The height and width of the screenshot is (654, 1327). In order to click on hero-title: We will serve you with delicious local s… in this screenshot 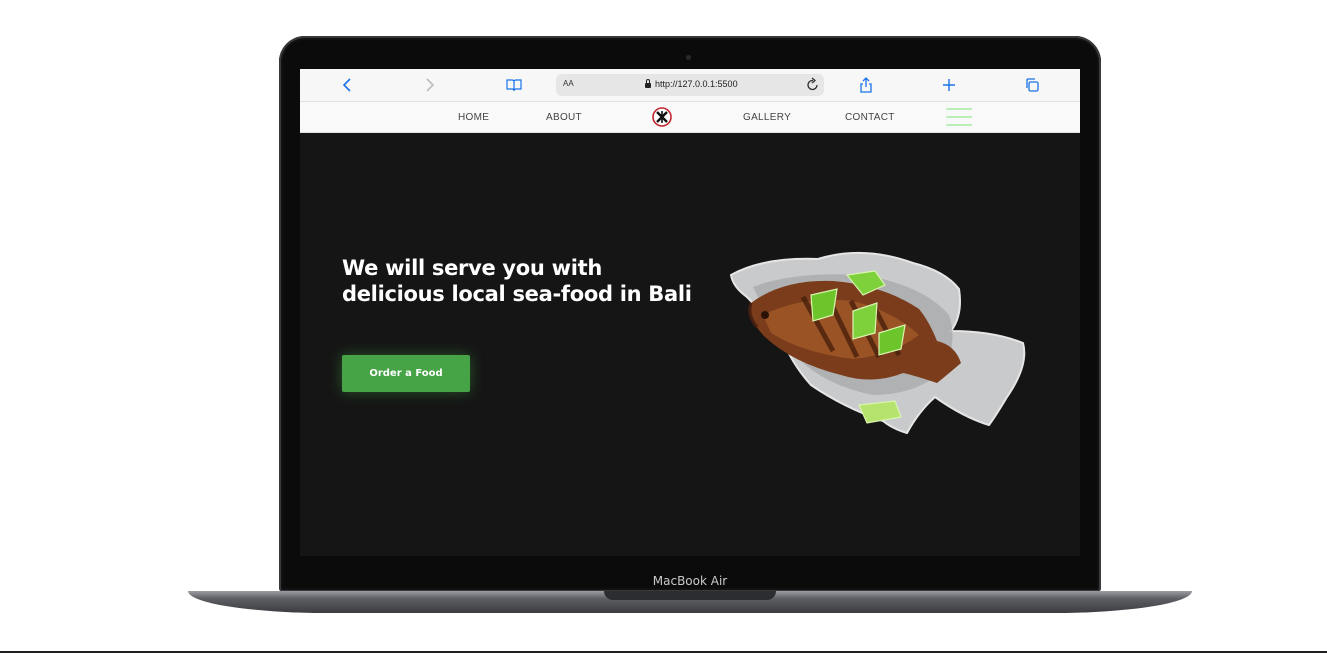, I will do `click(522, 281)`.